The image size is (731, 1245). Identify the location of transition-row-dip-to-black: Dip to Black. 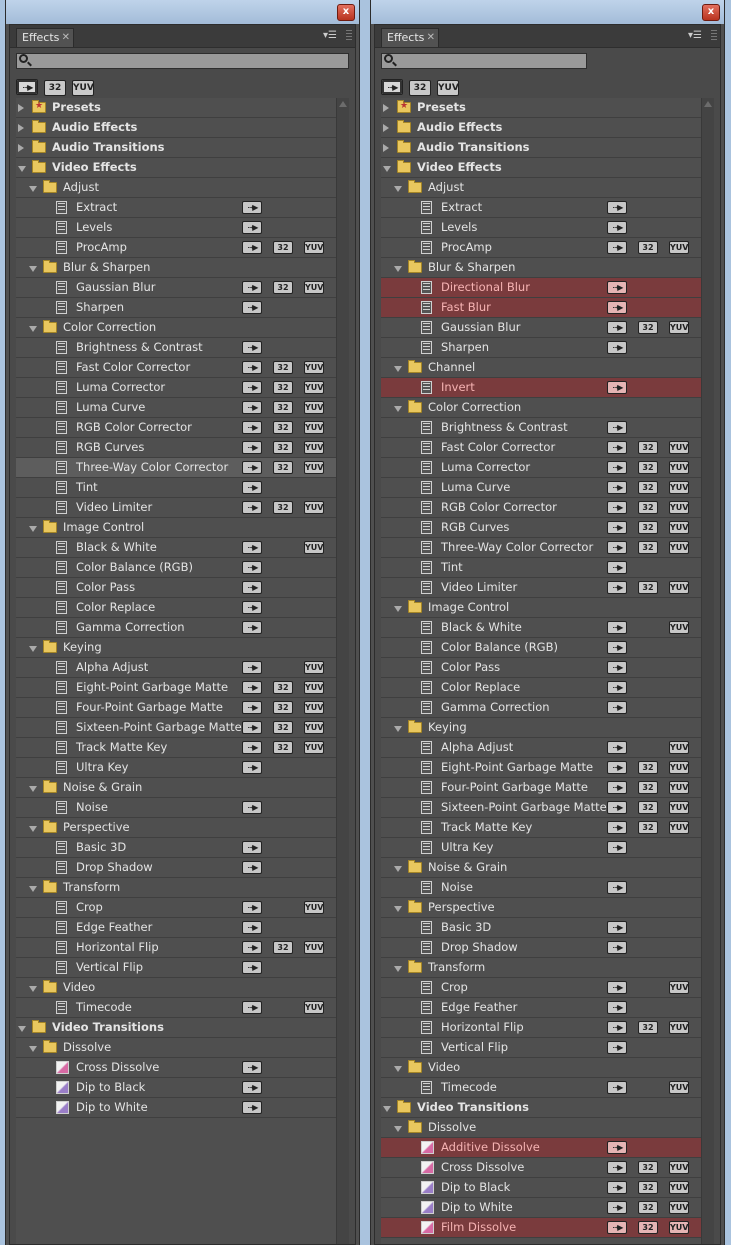
(176, 1088).